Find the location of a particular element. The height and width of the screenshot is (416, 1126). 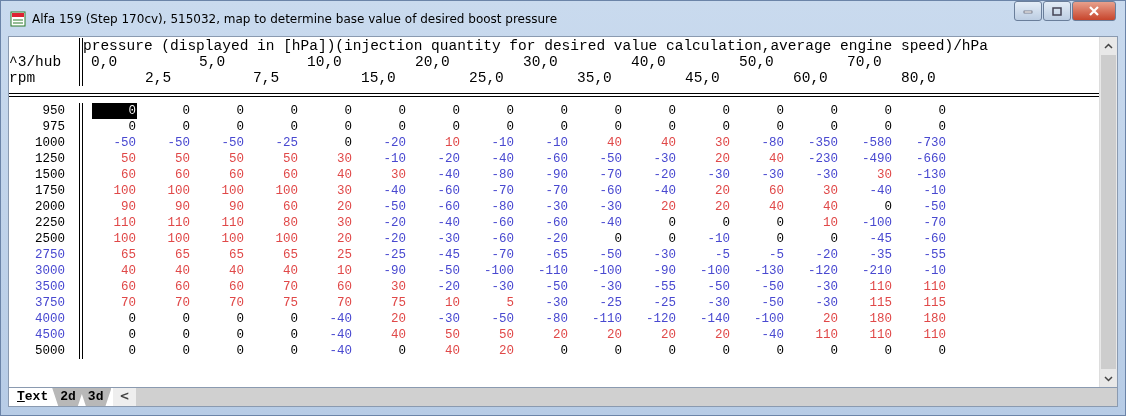

table-cell: -80 is located at coordinates (492, 175).